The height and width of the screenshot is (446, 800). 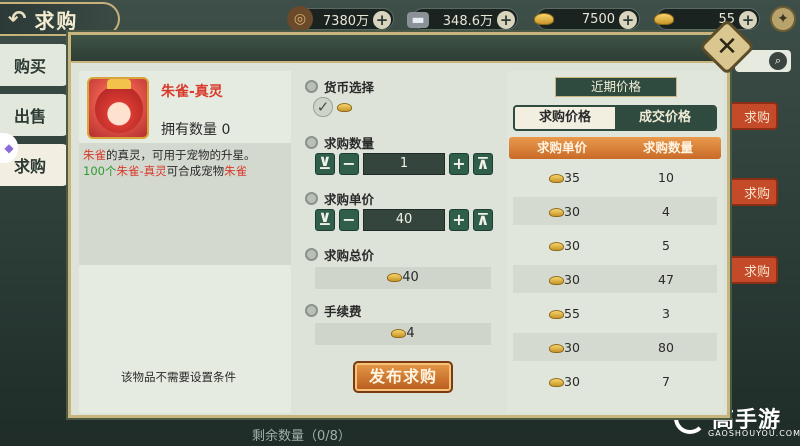 I want to click on table-row: 55 3, so click(x=615, y=313).